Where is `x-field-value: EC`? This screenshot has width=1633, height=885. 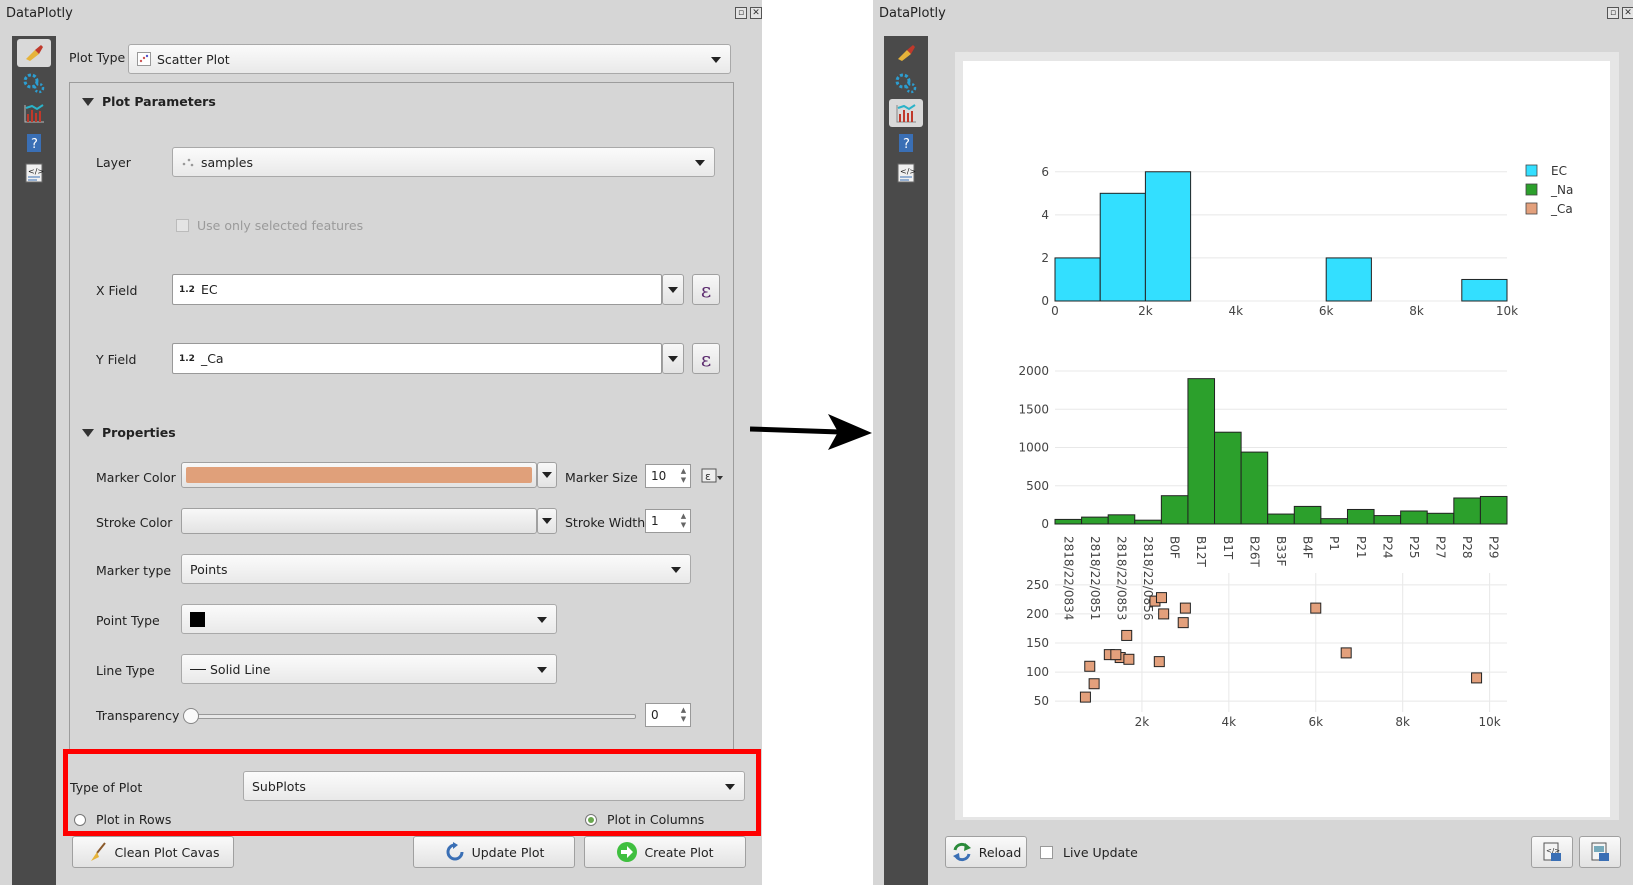 x-field-value: EC is located at coordinates (209, 289).